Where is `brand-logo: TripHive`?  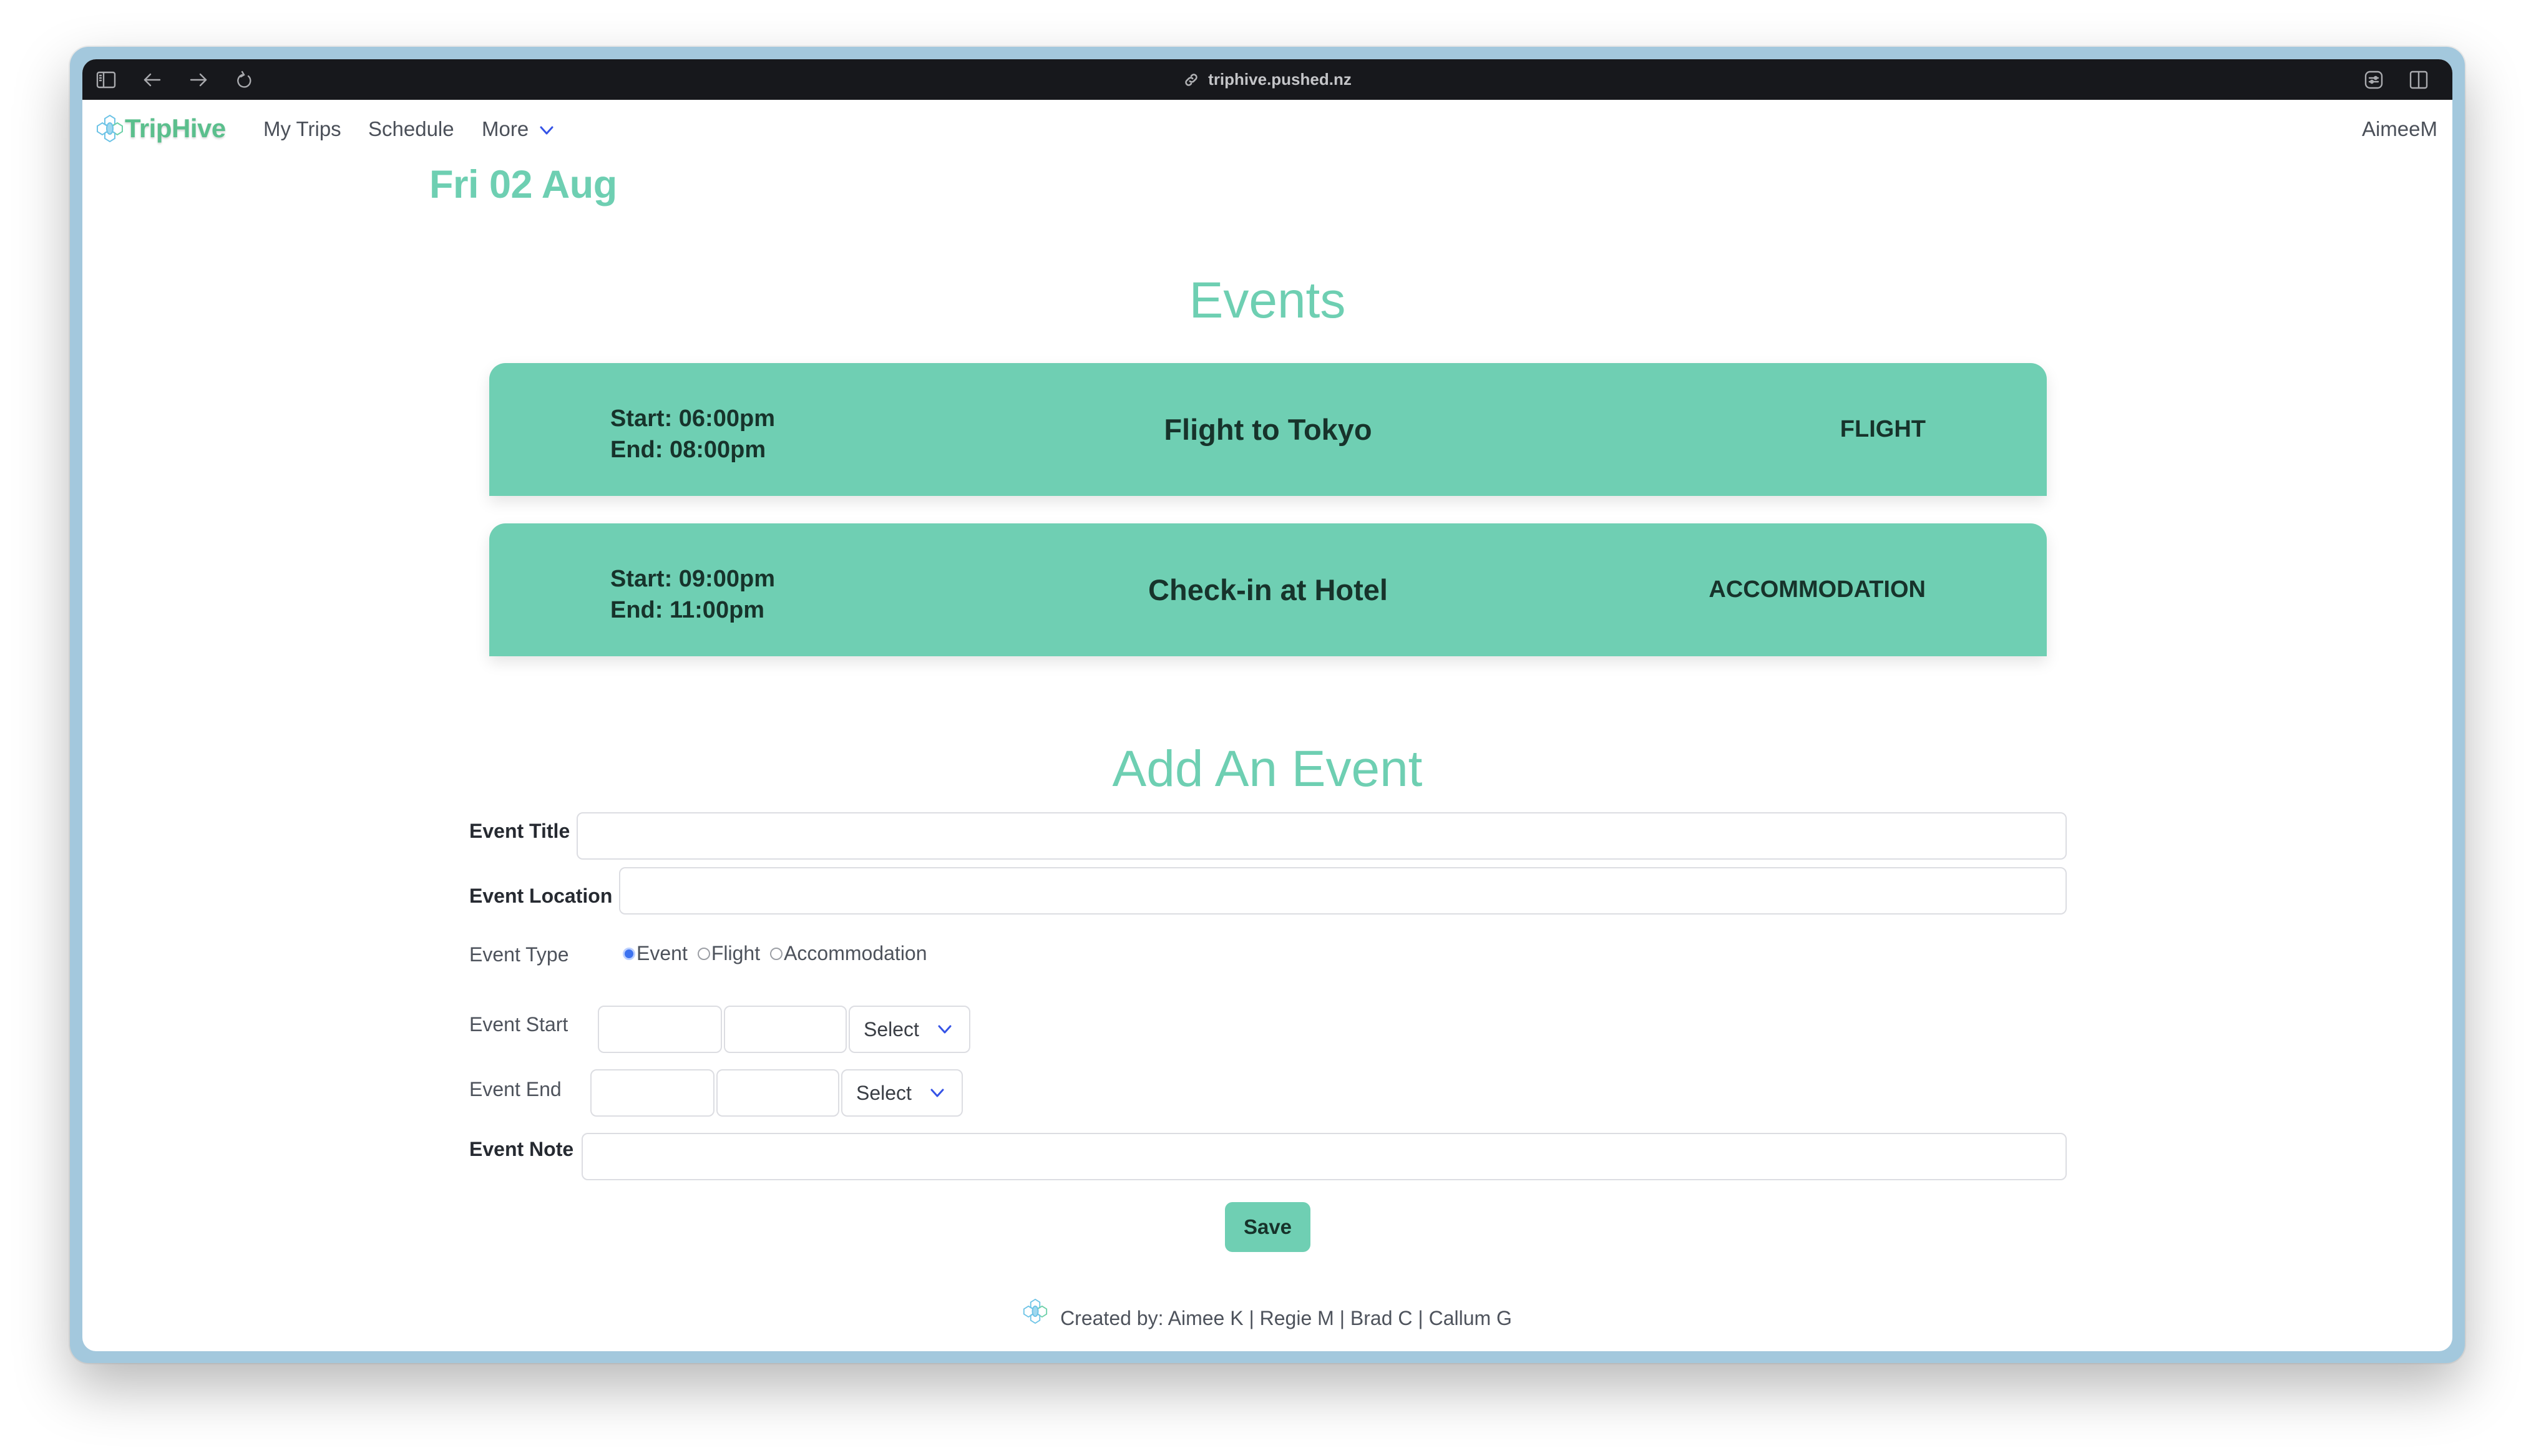
brand-logo: TripHive is located at coordinates (161, 128).